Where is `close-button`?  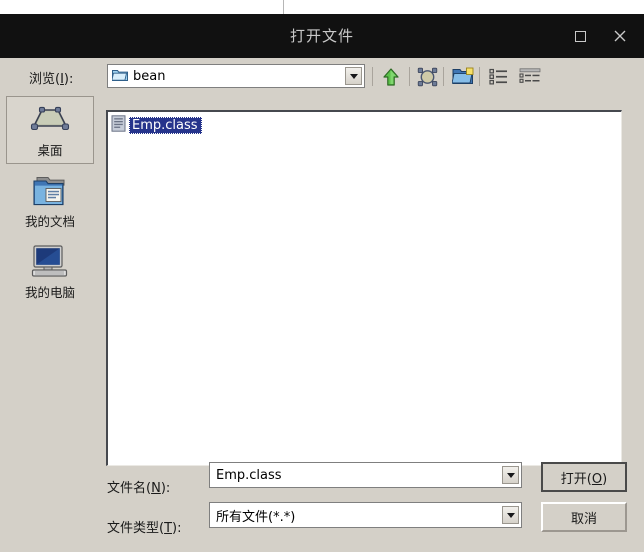 close-button is located at coordinates (620, 36).